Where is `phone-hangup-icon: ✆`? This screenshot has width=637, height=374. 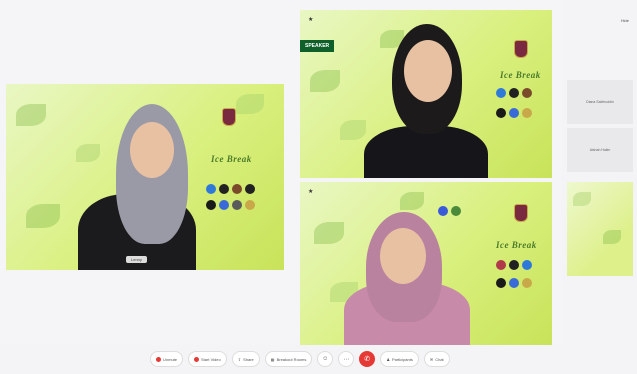
phone-hangup-icon: ✆ is located at coordinates (367, 359).